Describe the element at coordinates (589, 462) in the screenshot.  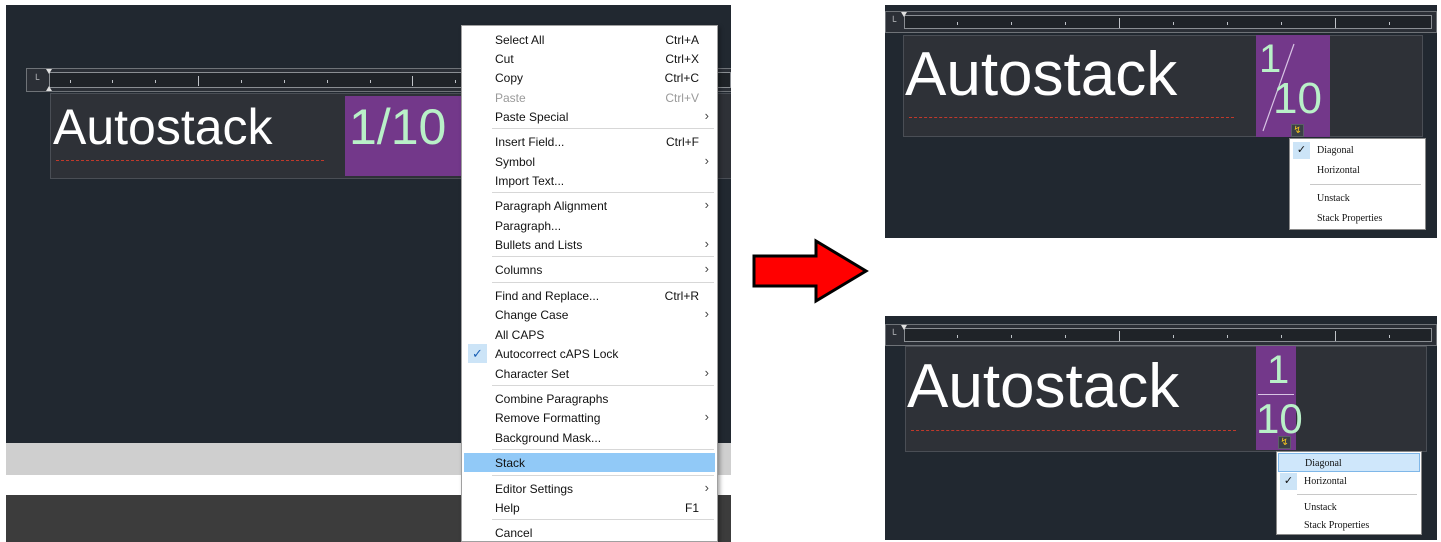
I see `menu-item-stack: Stack` at that location.